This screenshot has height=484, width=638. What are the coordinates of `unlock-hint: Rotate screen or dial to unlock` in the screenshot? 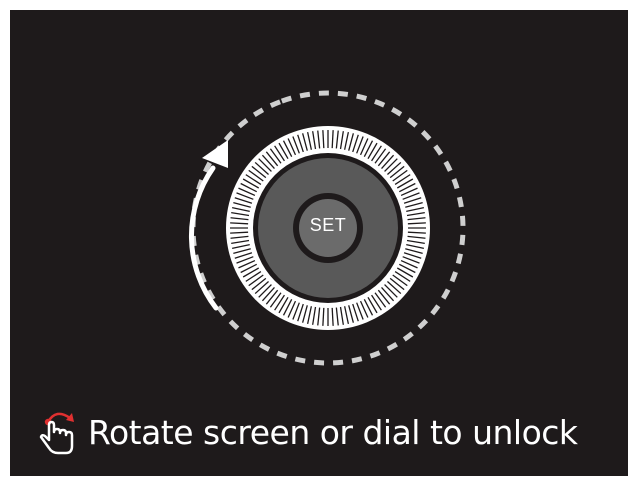 It's located at (307, 432).